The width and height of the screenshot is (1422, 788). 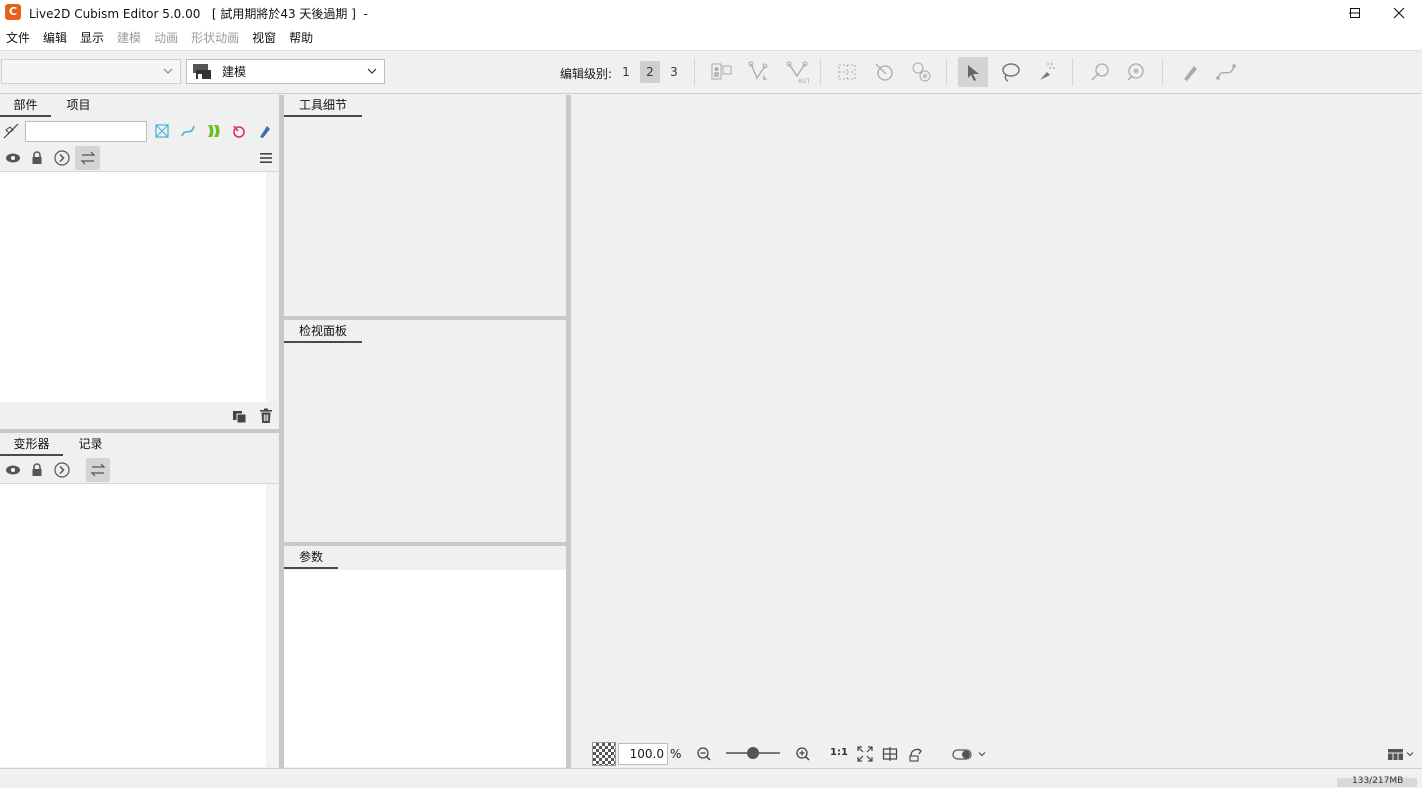 I want to click on swap-toggle-button, so click(x=87, y=158).